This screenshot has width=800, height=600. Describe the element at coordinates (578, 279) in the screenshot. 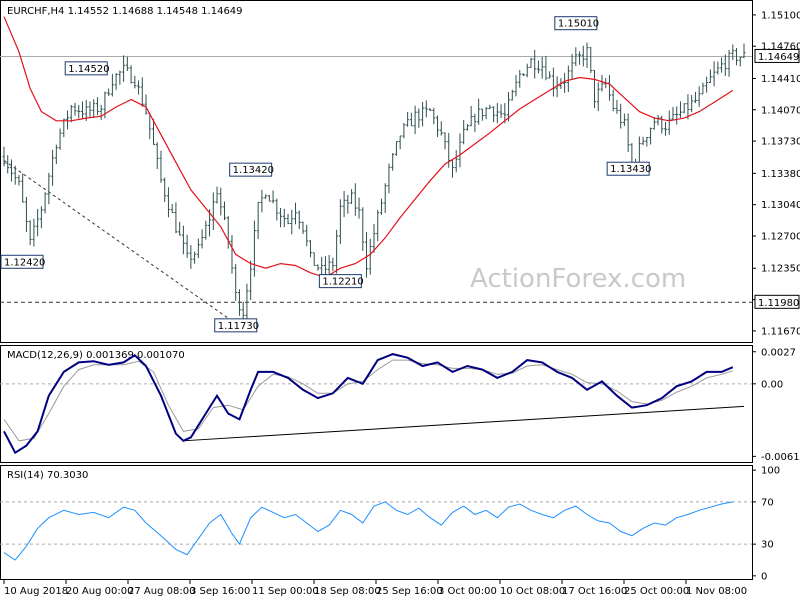

I see `watermark: ActionForex.com` at that location.